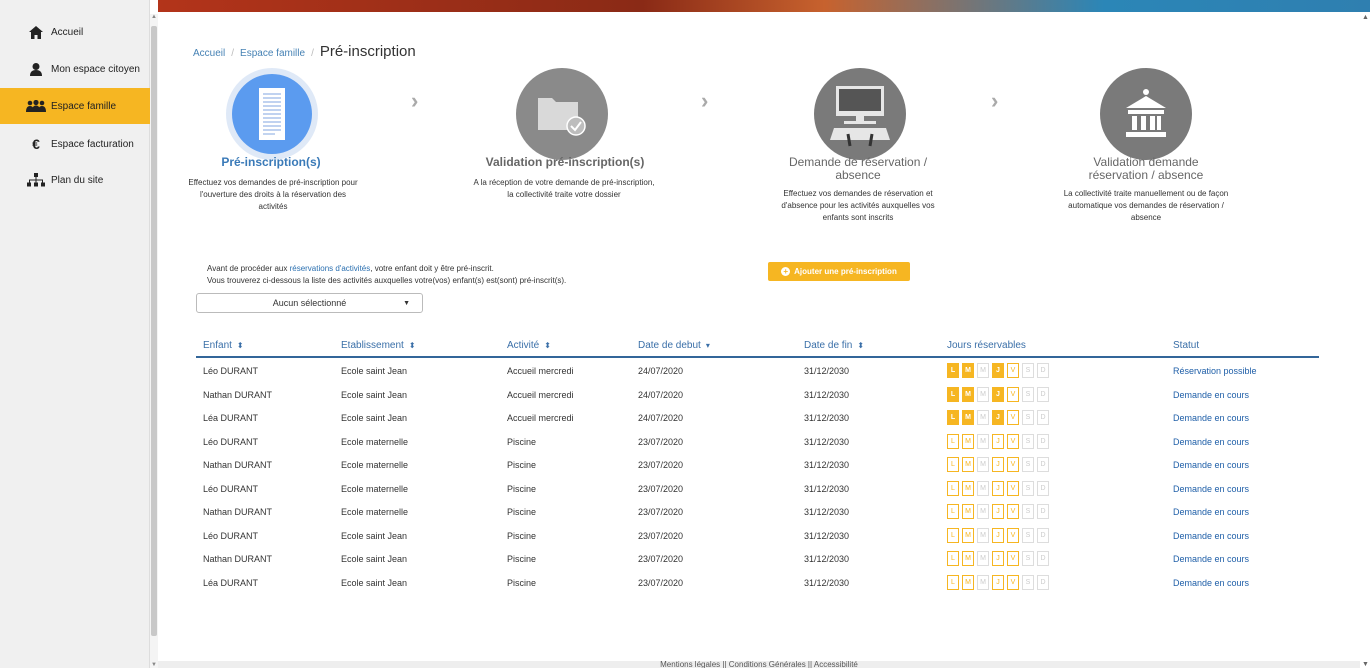  I want to click on sidebar-scrollbar: ▲ ▼, so click(154, 341).